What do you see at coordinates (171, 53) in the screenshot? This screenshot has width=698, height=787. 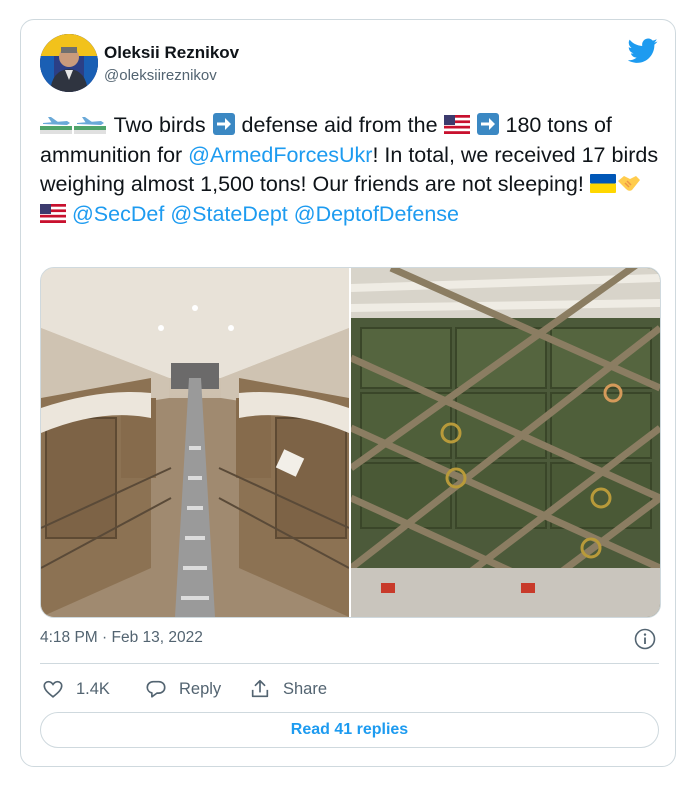 I see `author-name: Oleksii Reznikov` at bounding box center [171, 53].